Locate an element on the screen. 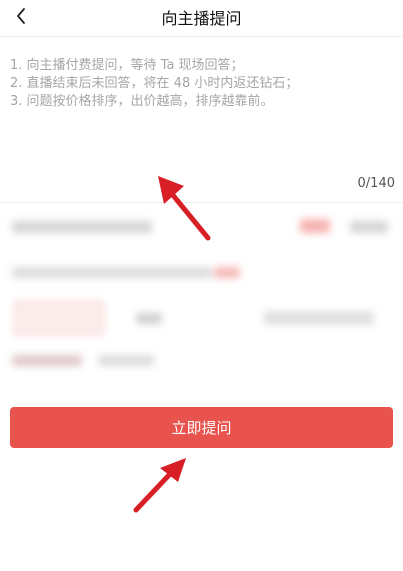  page-title: 向主播提问 is located at coordinates (201, 18).